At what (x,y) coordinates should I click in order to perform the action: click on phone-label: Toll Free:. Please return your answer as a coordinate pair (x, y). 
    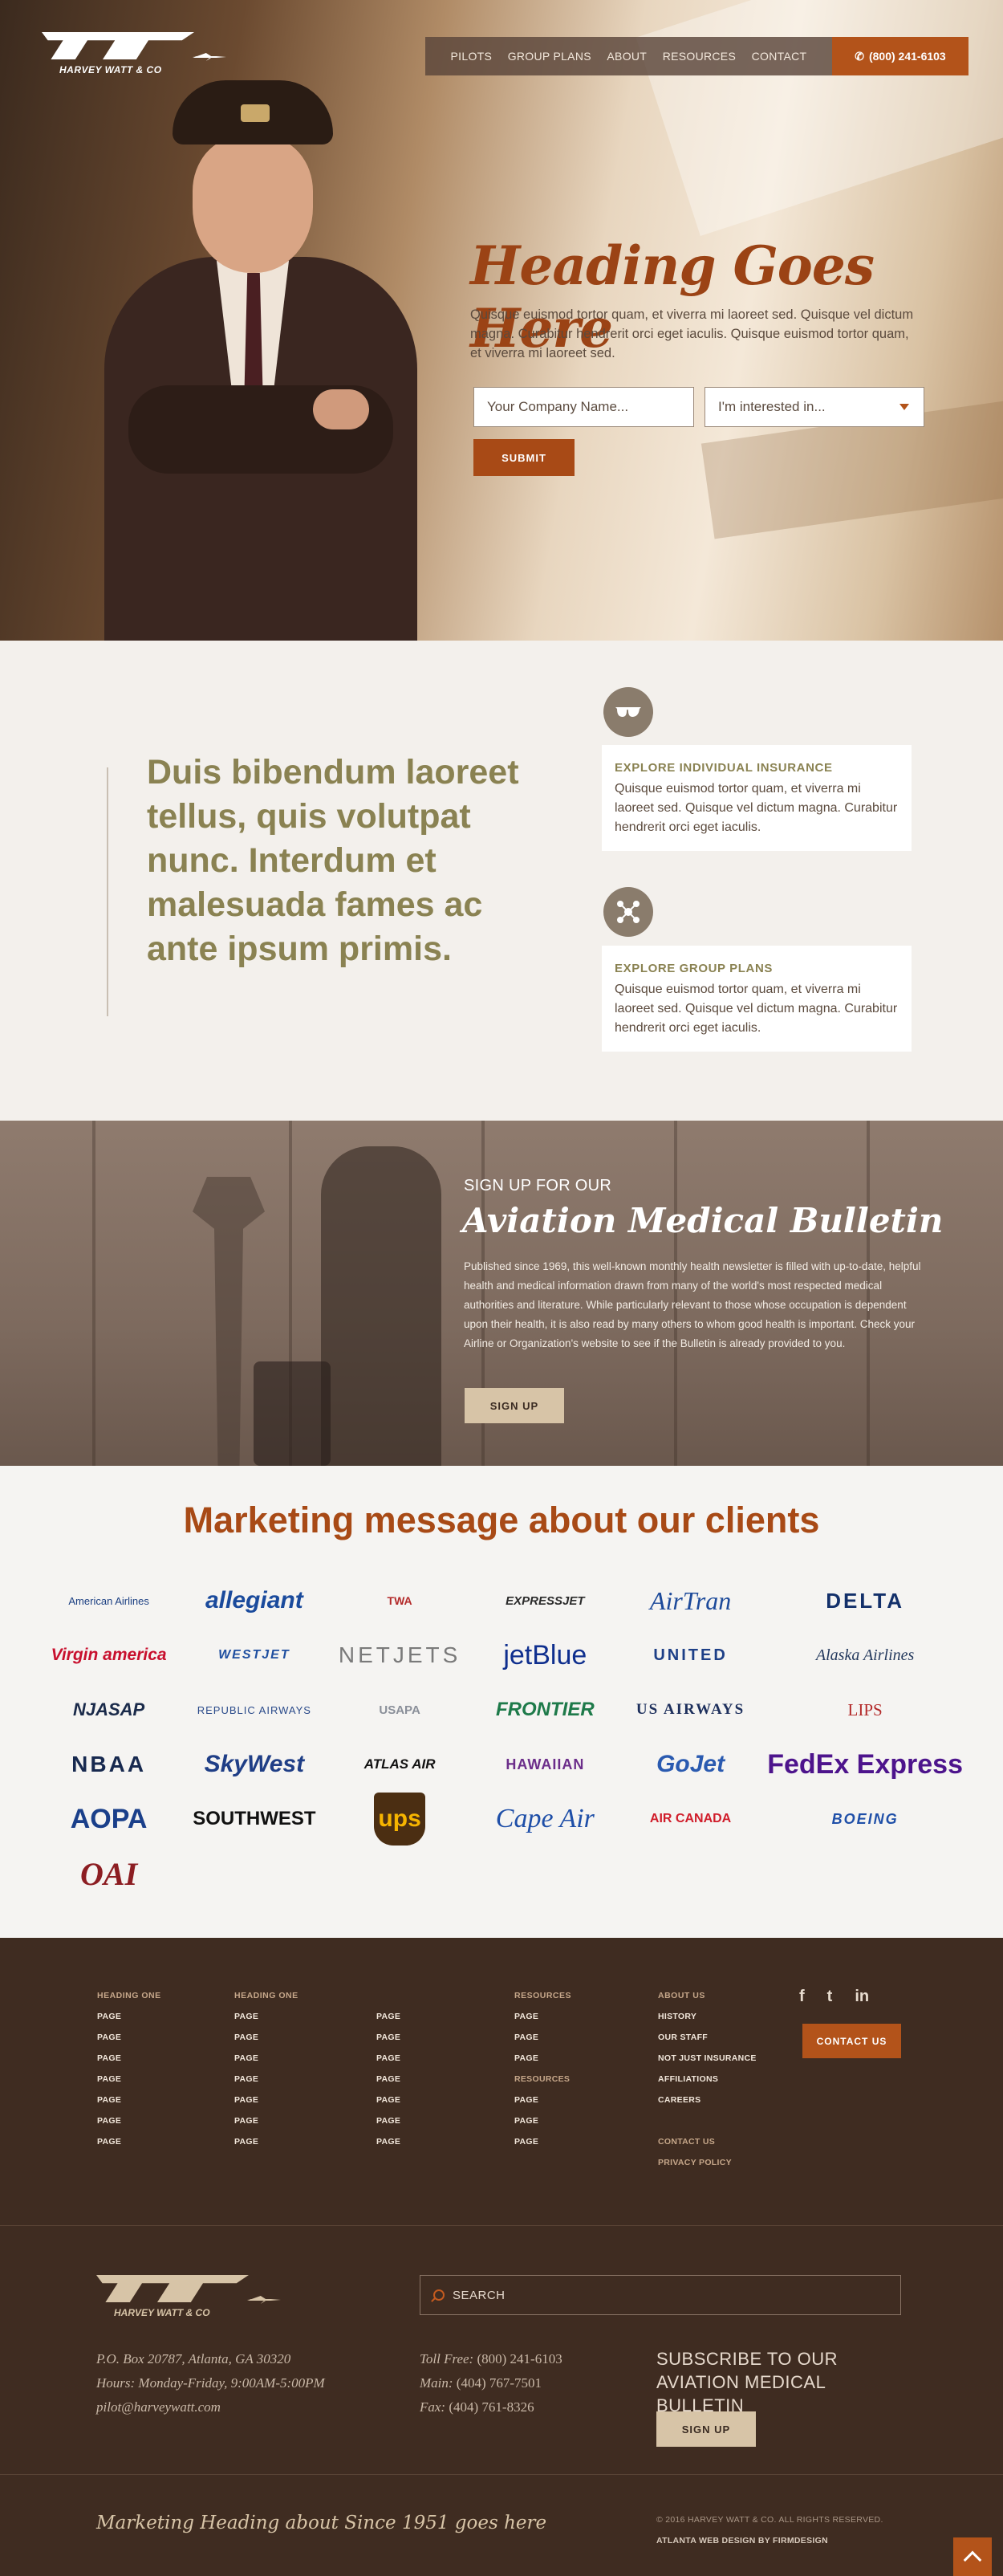
    Looking at the image, I should click on (447, 2359).